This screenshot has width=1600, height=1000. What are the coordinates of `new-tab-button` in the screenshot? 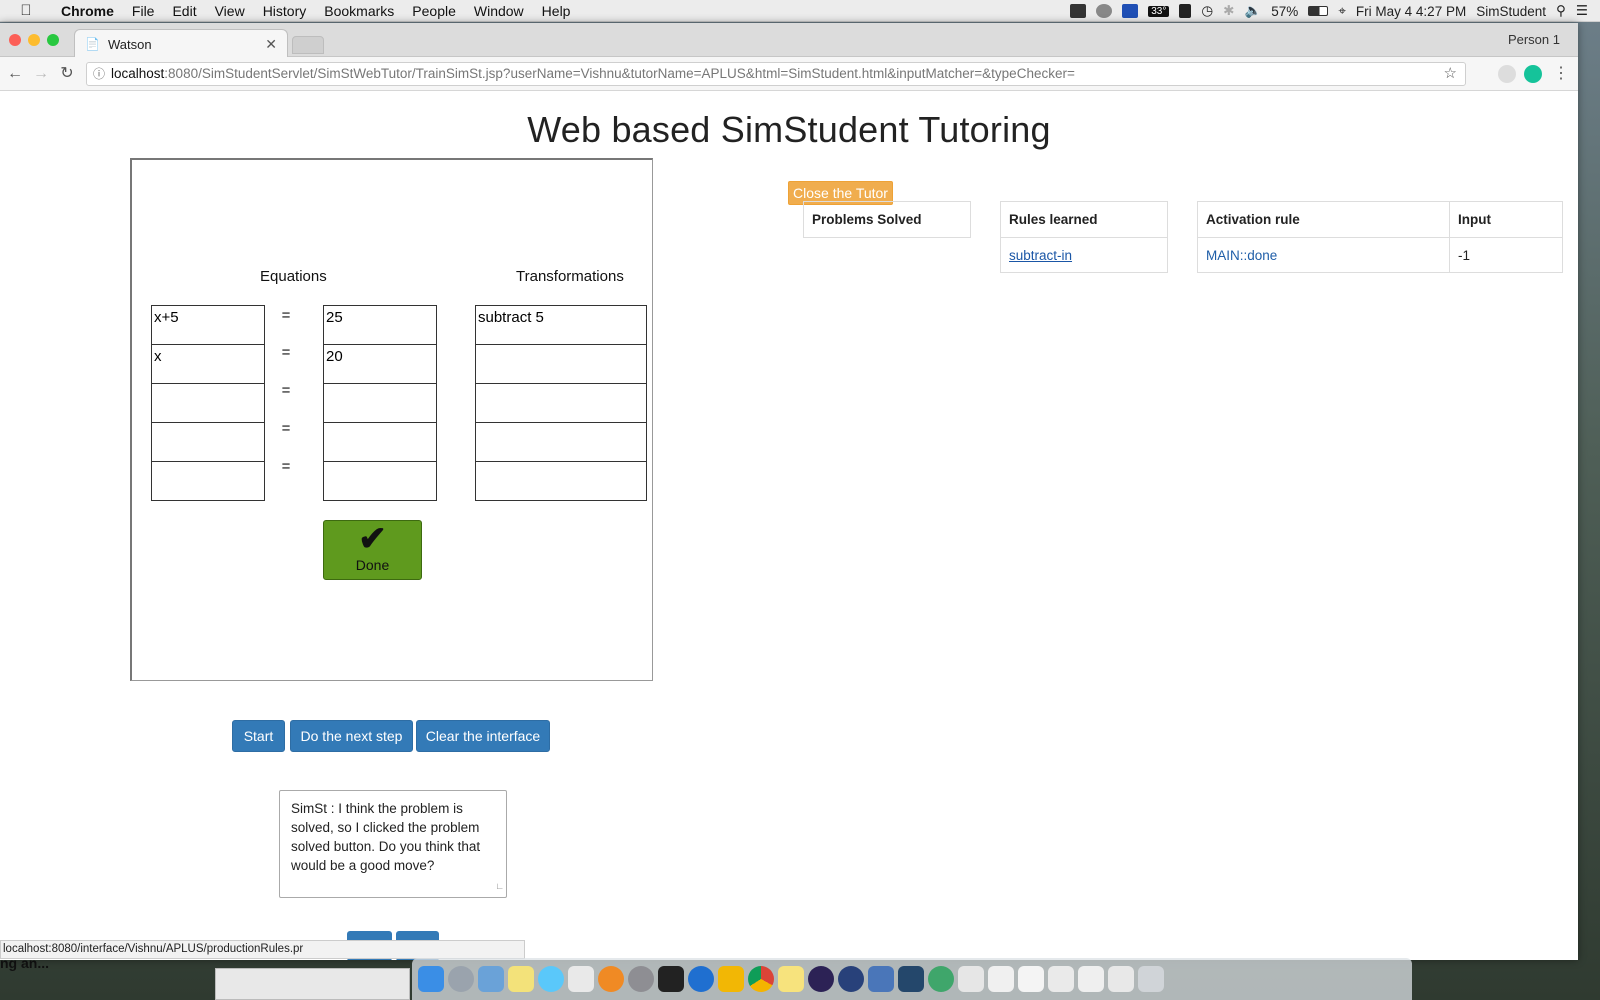 It's located at (308, 45).